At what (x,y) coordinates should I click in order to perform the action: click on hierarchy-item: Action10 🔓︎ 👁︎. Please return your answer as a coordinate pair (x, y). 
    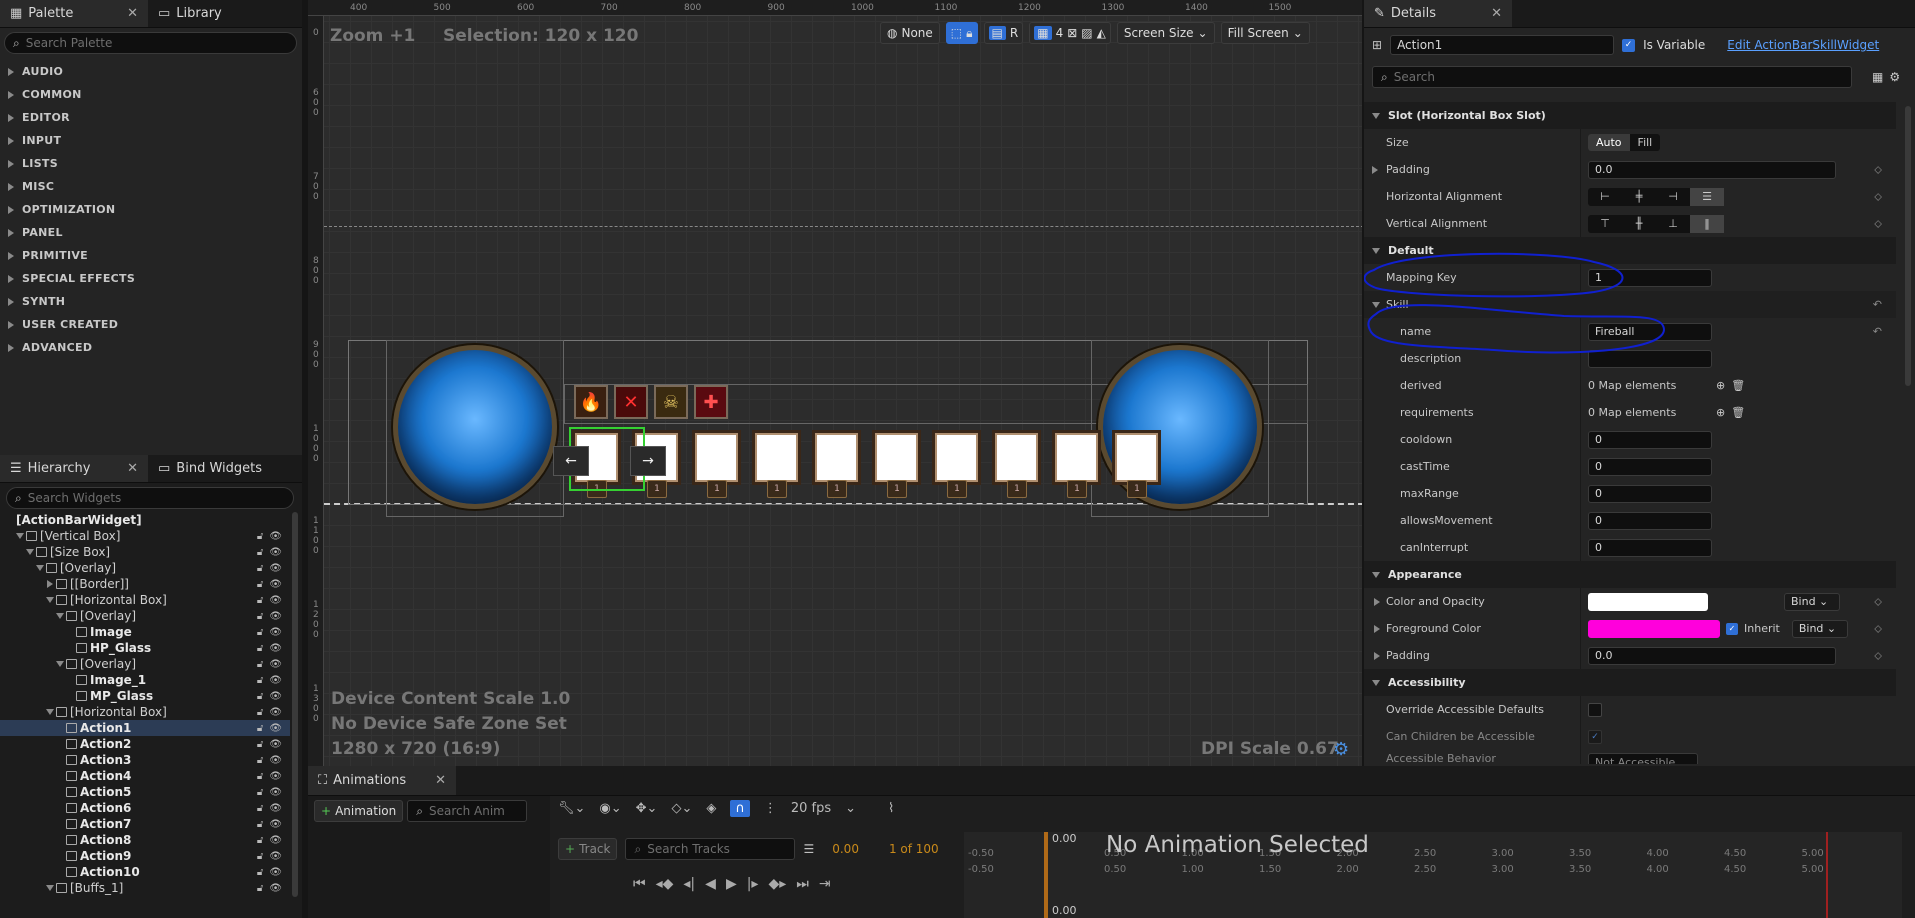
    Looking at the image, I should click on (145, 872).